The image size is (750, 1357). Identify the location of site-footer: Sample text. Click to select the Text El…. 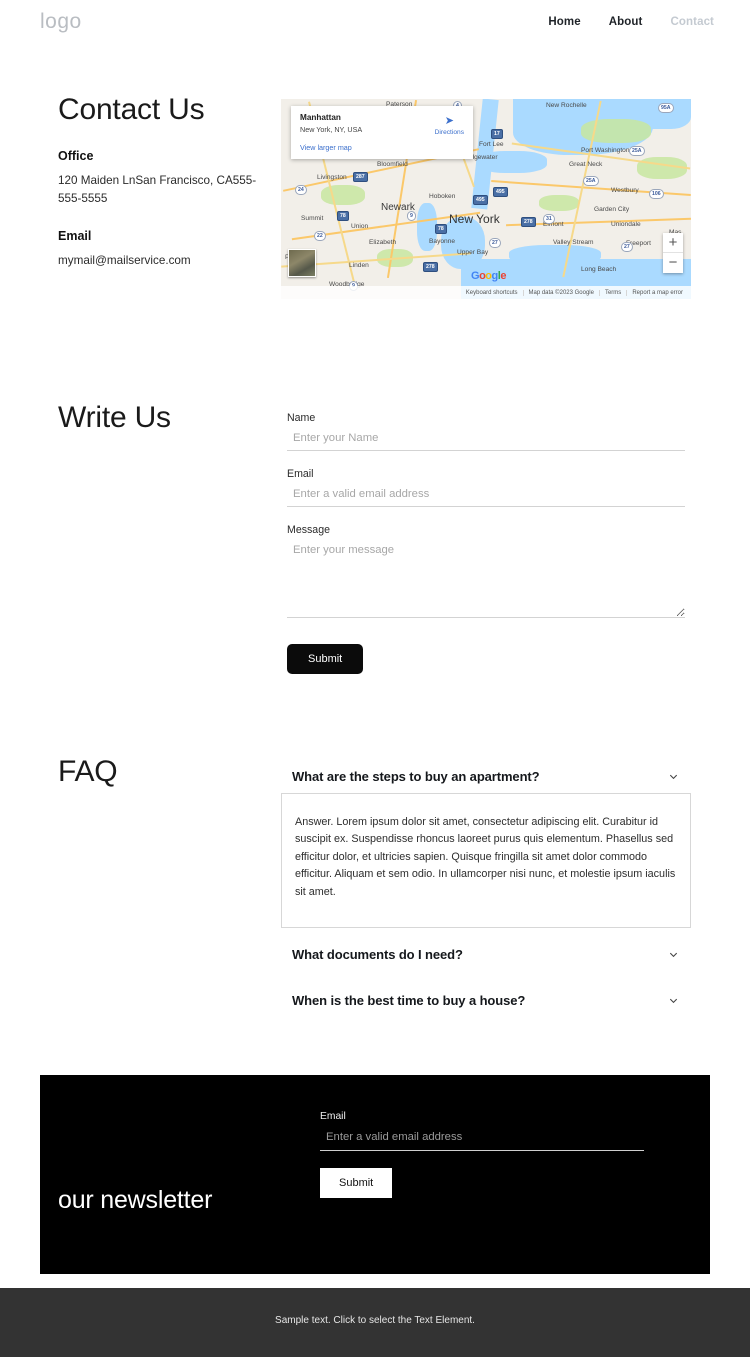
(375, 1322).